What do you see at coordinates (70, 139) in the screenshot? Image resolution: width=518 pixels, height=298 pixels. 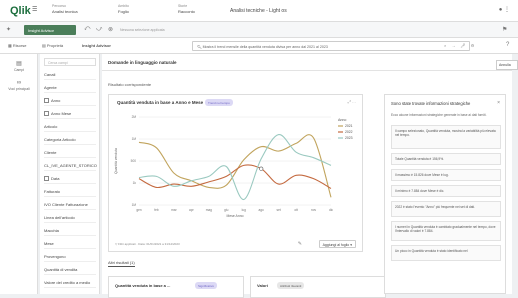 I see `field-item: Categoria Articolo` at bounding box center [70, 139].